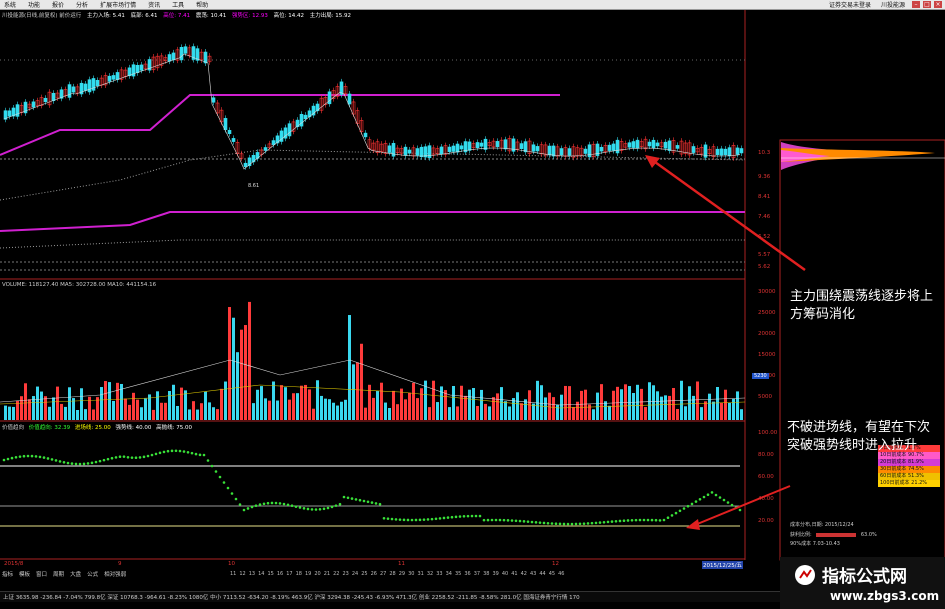 The height and width of the screenshot is (609, 945). Describe the element at coordinates (449, 574) in the screenshot. I see `quick-number: 34` at that location.